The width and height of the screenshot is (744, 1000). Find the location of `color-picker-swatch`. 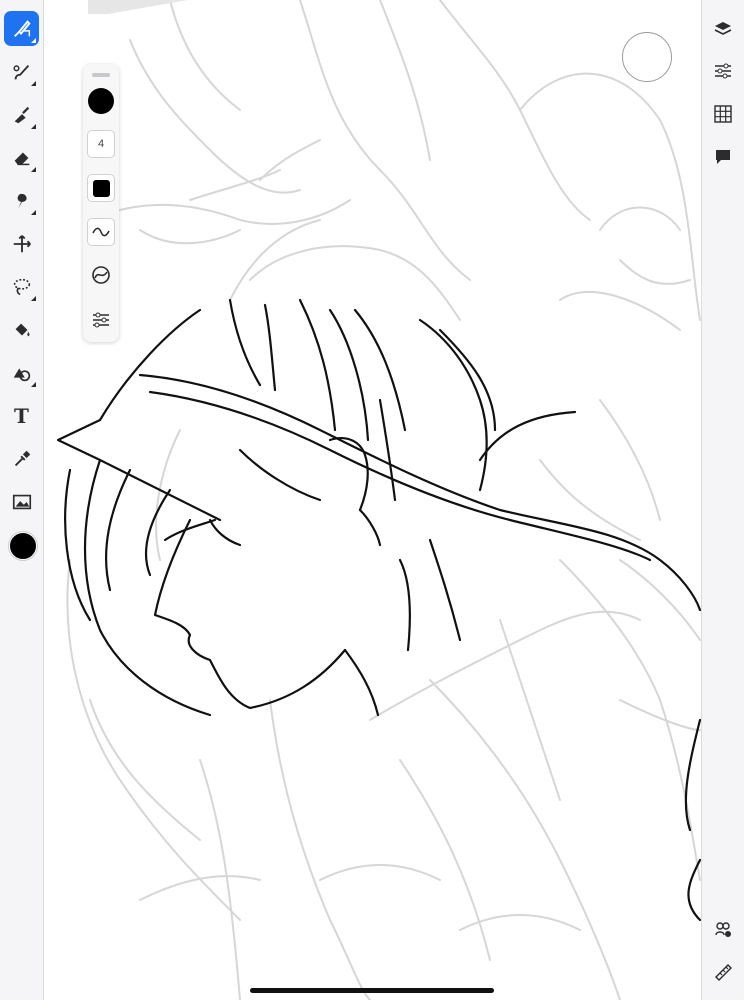

color-picker-swatch is located at coordinates (23, 546).